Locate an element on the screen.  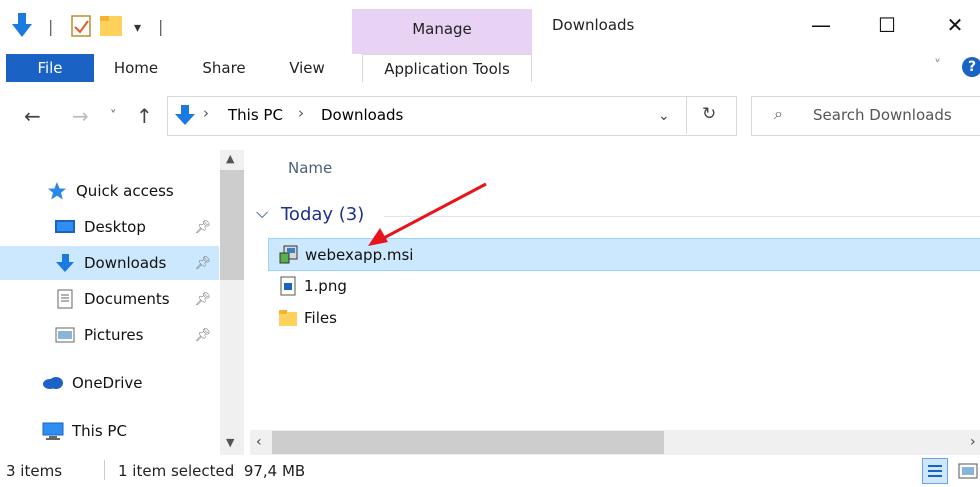
maximize-button: ☐ is located at coordinates (887, 25).